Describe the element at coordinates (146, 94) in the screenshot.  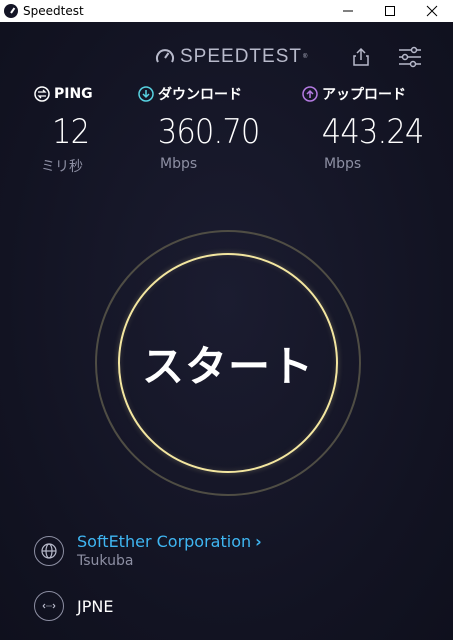
I see `download-arrow-icon` at that location.